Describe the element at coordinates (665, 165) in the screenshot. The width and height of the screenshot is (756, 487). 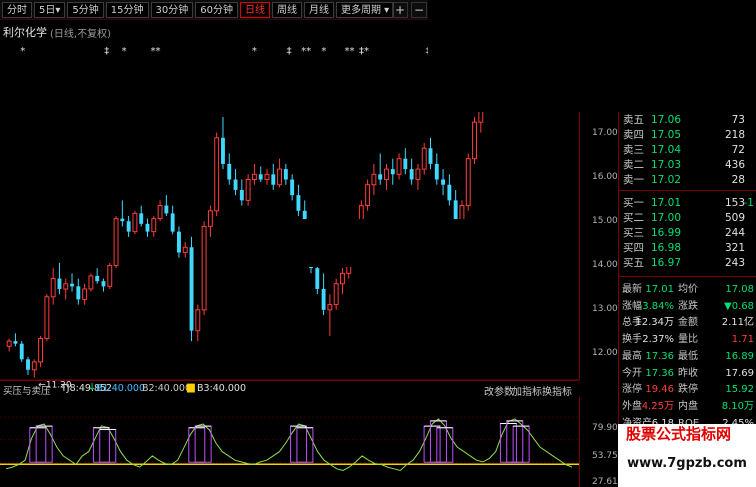
I see `ask-price: 17.03` at that location.